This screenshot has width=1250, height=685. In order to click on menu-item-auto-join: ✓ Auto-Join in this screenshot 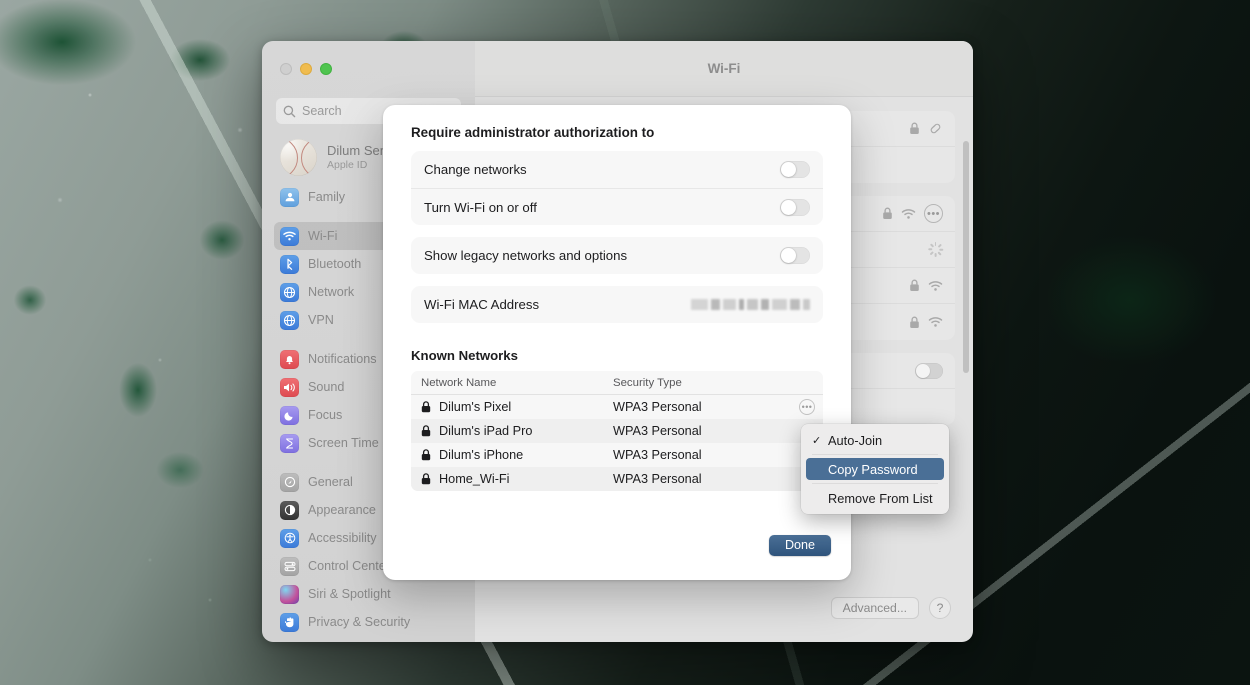, I will do `click(875, 440)`.